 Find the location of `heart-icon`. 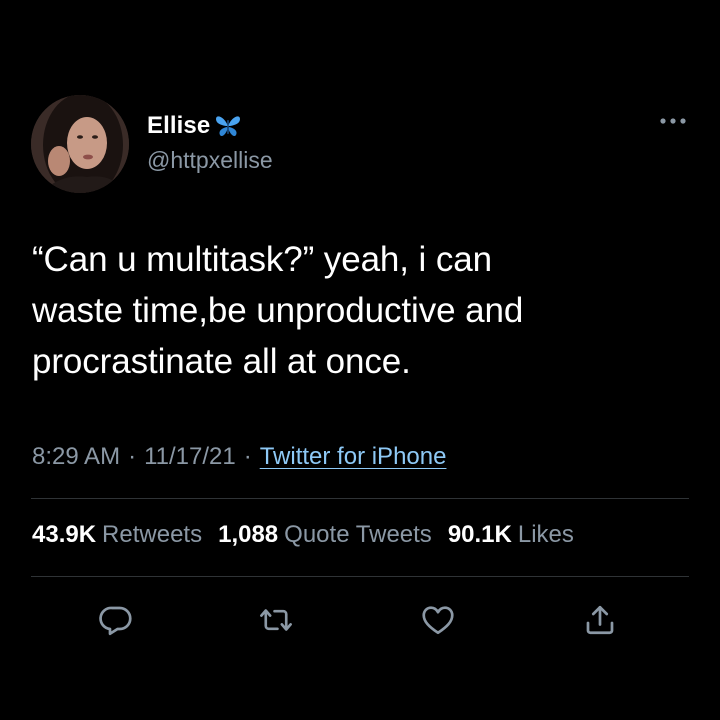

heart-icon is located at coordinates (438, 620).